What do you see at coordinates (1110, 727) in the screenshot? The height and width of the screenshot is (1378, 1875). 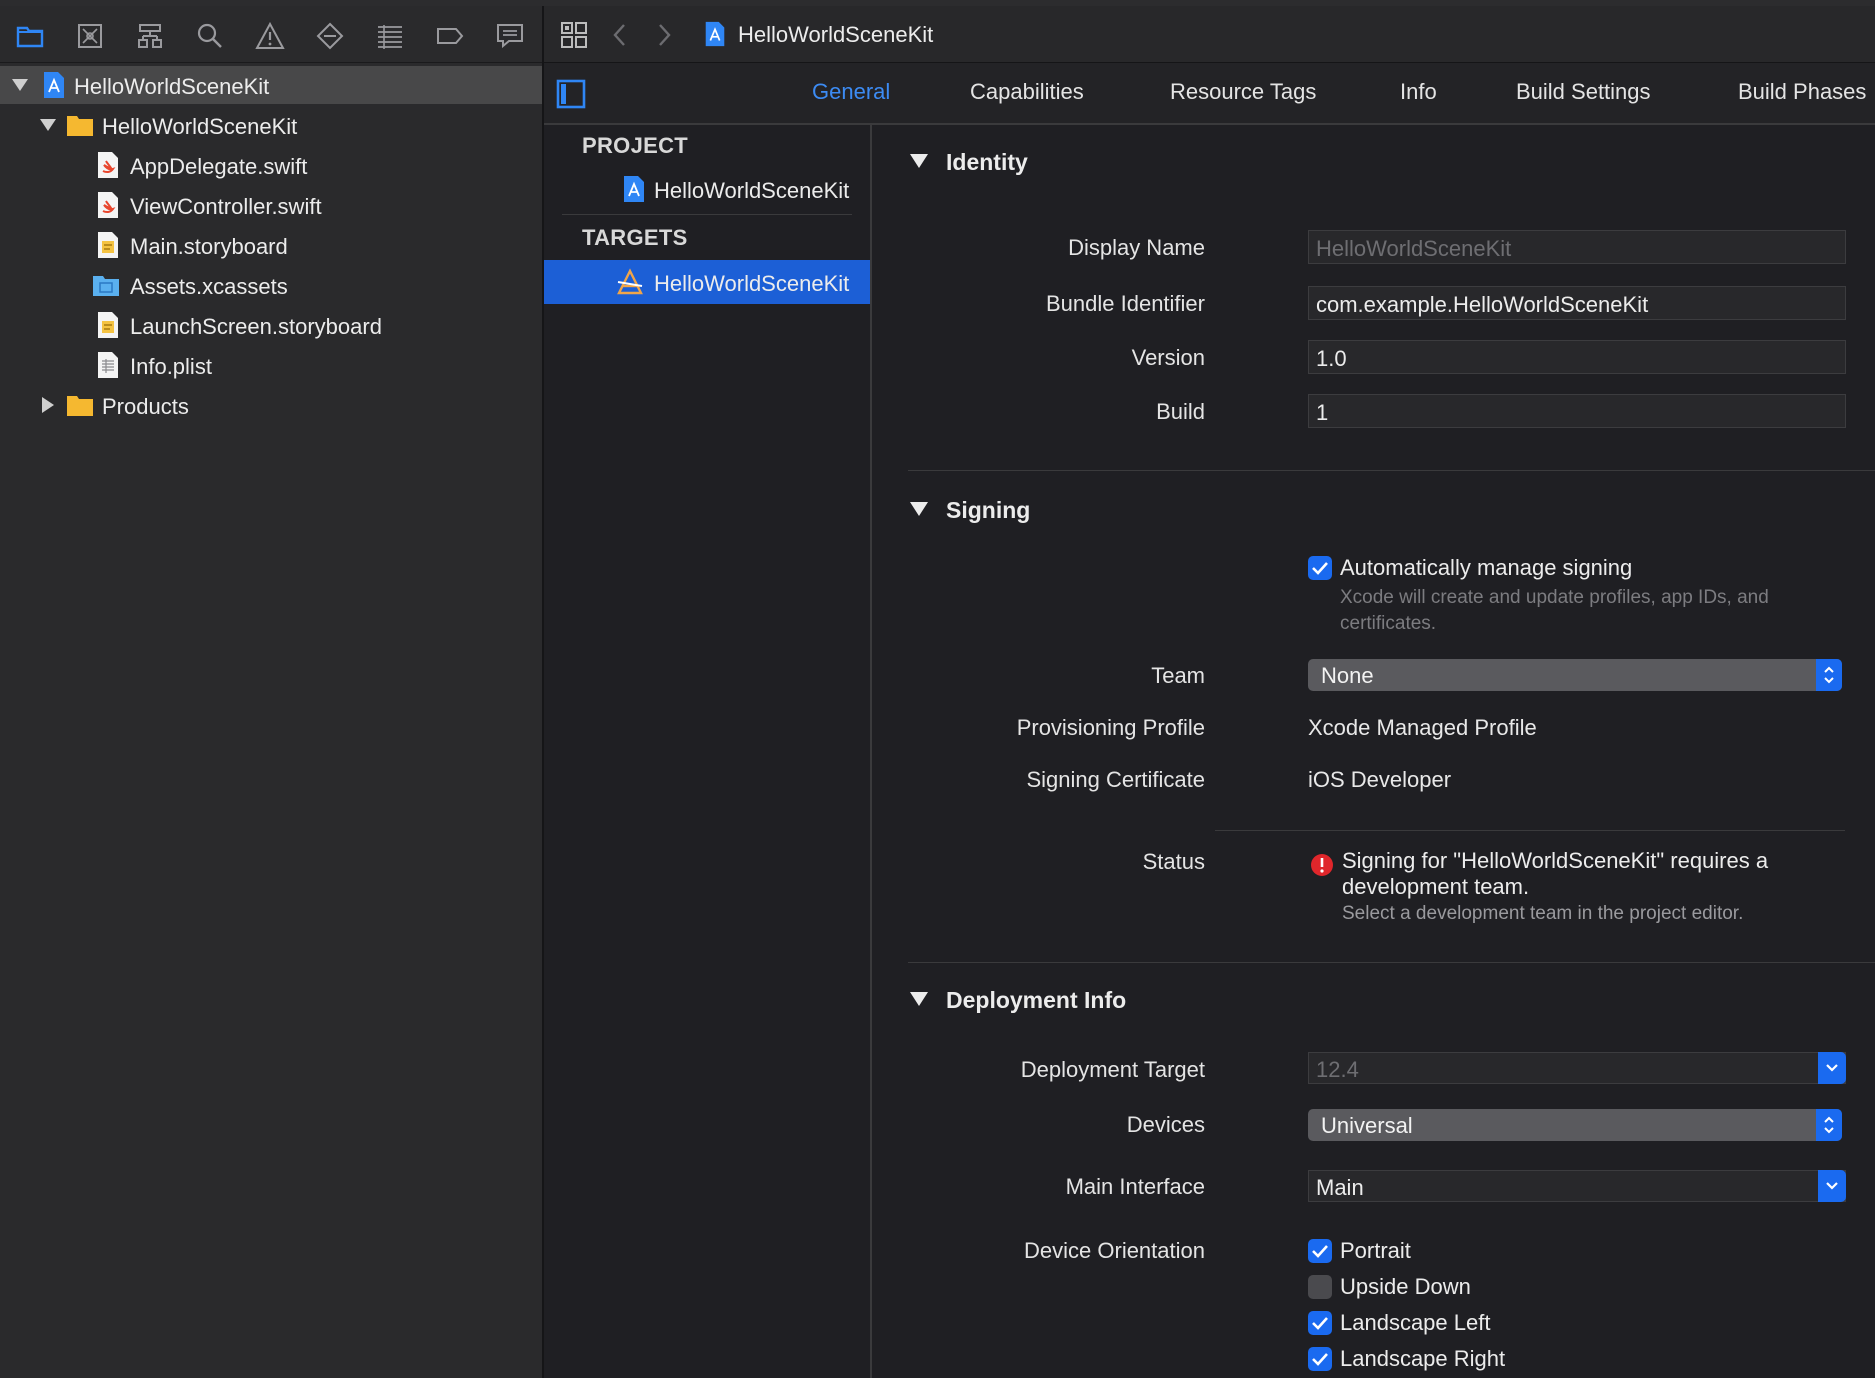 I see `provisioning-profile-label: Provisioning Profile` at bounding box center [1110, 727].